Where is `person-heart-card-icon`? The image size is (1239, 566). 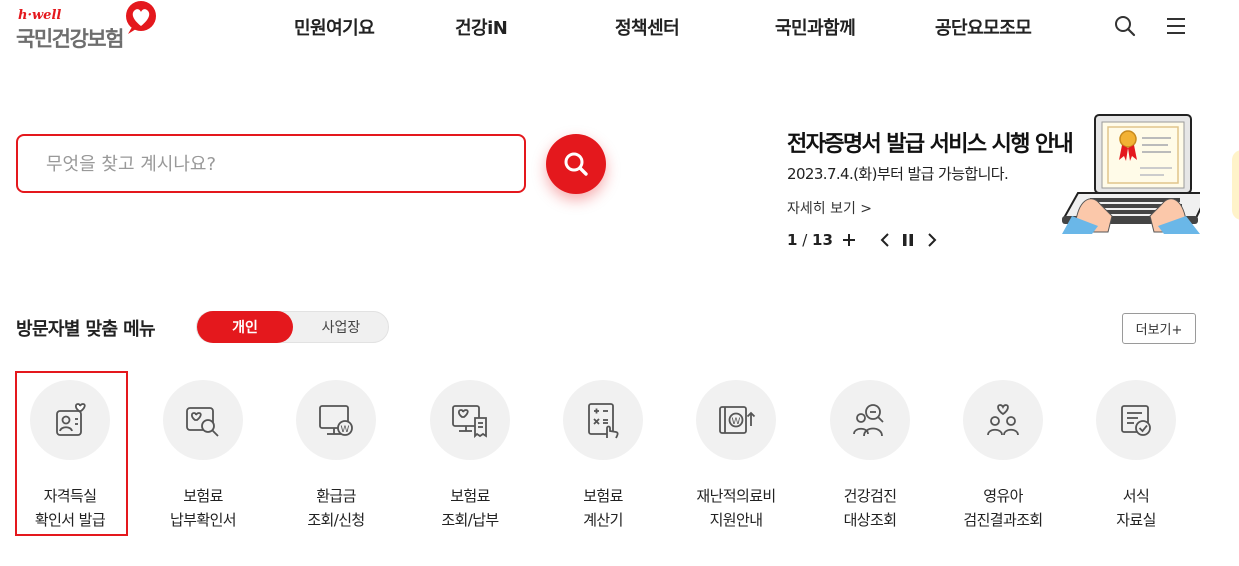 person-heart-card-icon is located at coordinates (71, 419).